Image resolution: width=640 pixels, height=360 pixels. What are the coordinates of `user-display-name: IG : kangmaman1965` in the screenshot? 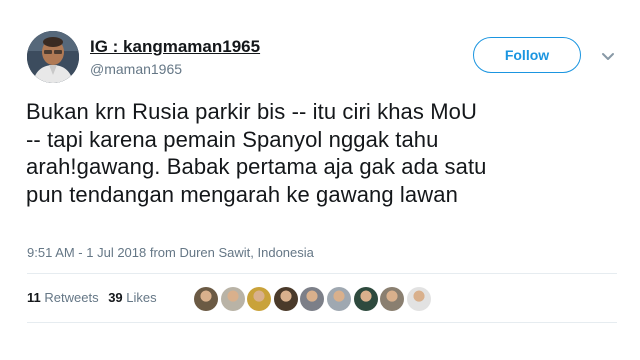 It's located at (175, 47).